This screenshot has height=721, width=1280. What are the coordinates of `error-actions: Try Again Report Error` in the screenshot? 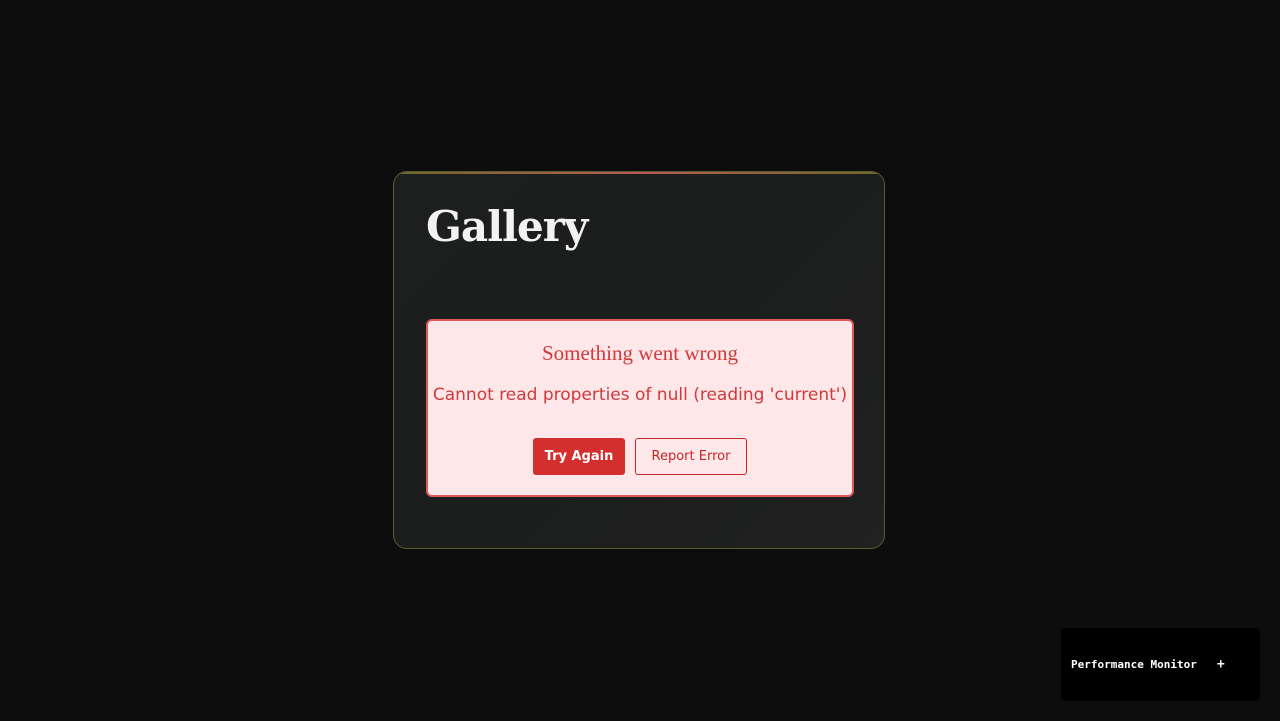 It's located at (640, 456).